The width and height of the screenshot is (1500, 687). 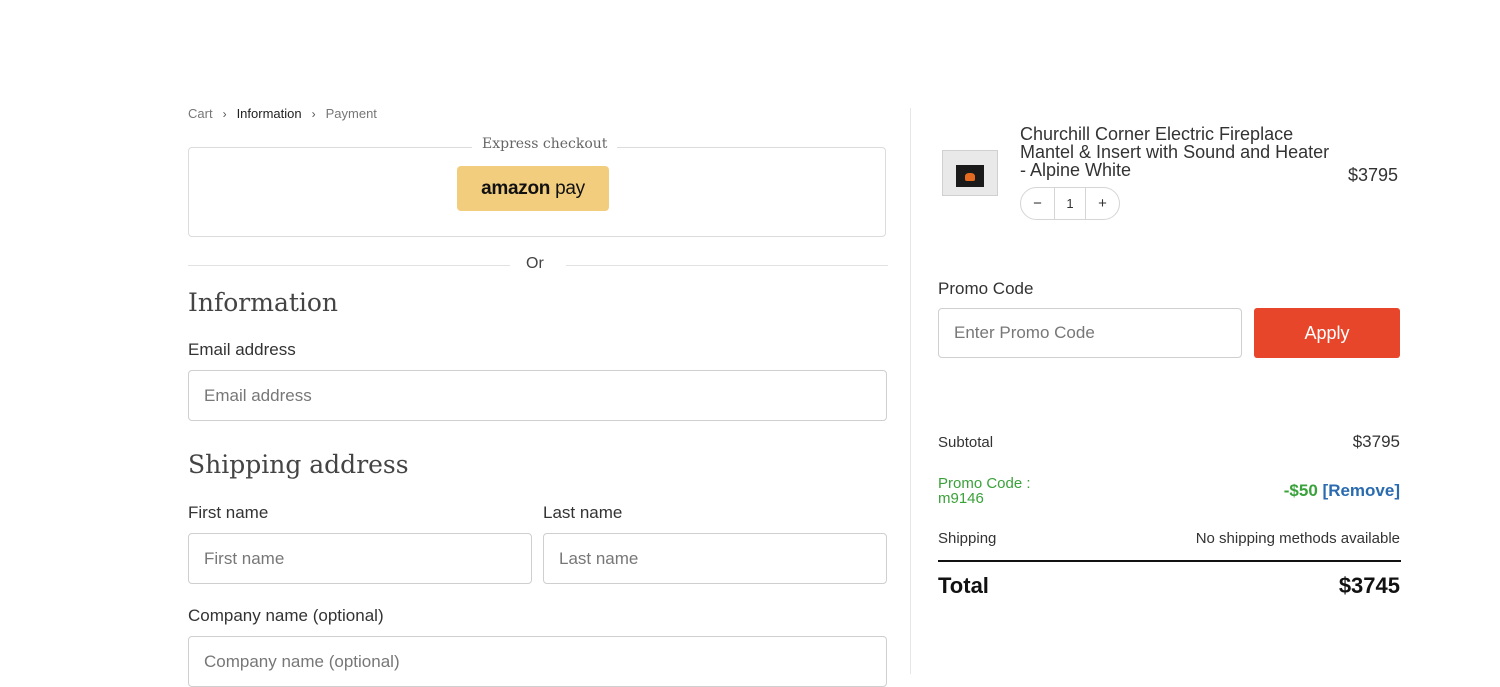 I want to click on increment-button: +, so click(x=1102, y=203).